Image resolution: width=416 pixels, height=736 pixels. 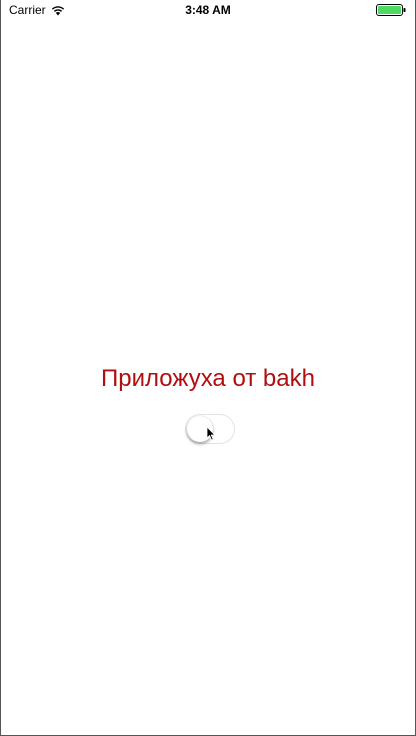 I want to click on app-title: Приложуха от bakh, so click(x=208, y=378).